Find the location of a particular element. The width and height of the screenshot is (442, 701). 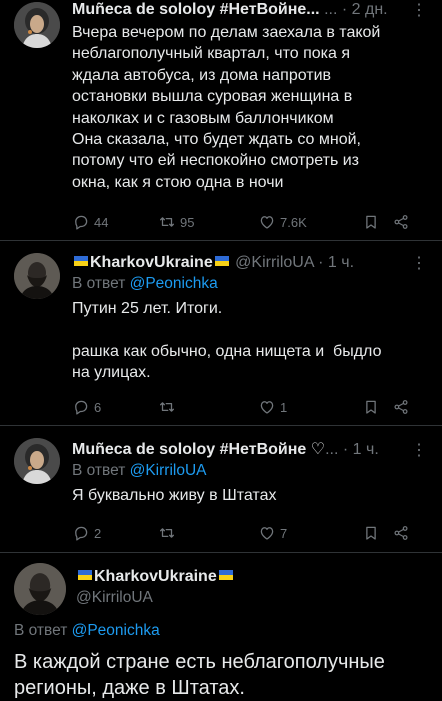

action-bar: 2 7 is located at coordinates (250, 533).